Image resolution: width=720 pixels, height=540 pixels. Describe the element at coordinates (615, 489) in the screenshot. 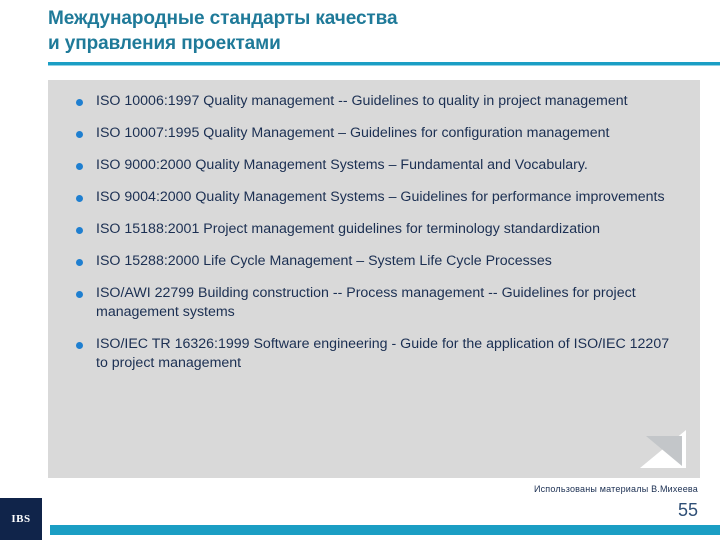

I see `credit-line: Использованы материалы В.Михеева` at that location.